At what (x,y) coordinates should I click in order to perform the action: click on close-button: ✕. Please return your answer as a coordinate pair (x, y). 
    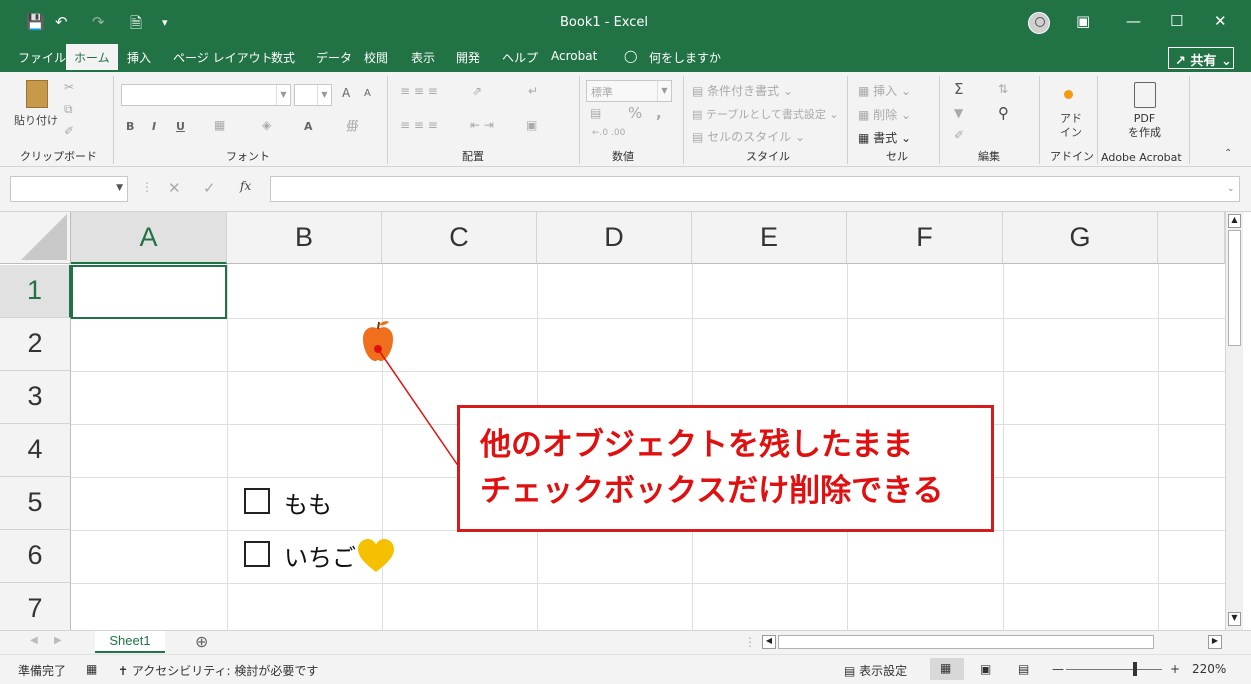
    Looking at the image, I should click on (1220, 21).